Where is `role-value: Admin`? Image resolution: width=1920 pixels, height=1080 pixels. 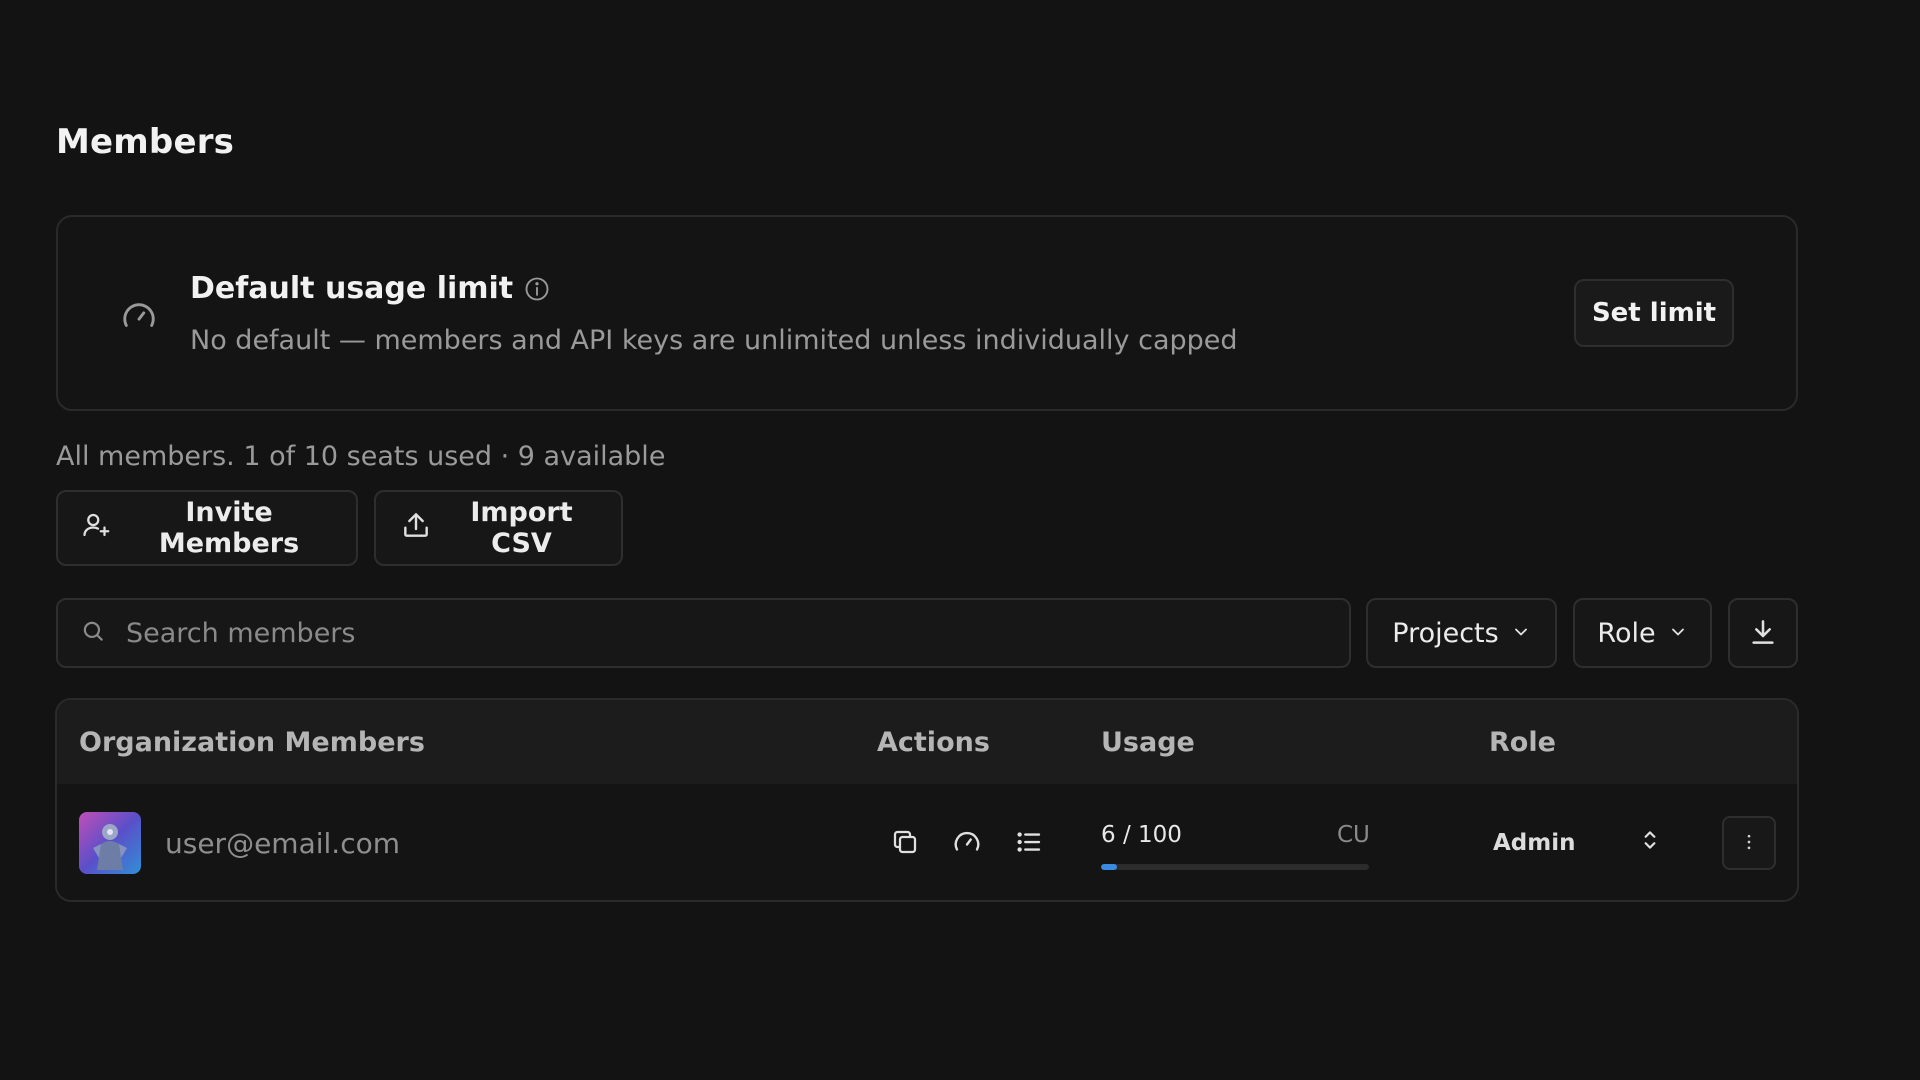
role-value: Admin is located at coordinates (1534, 843).